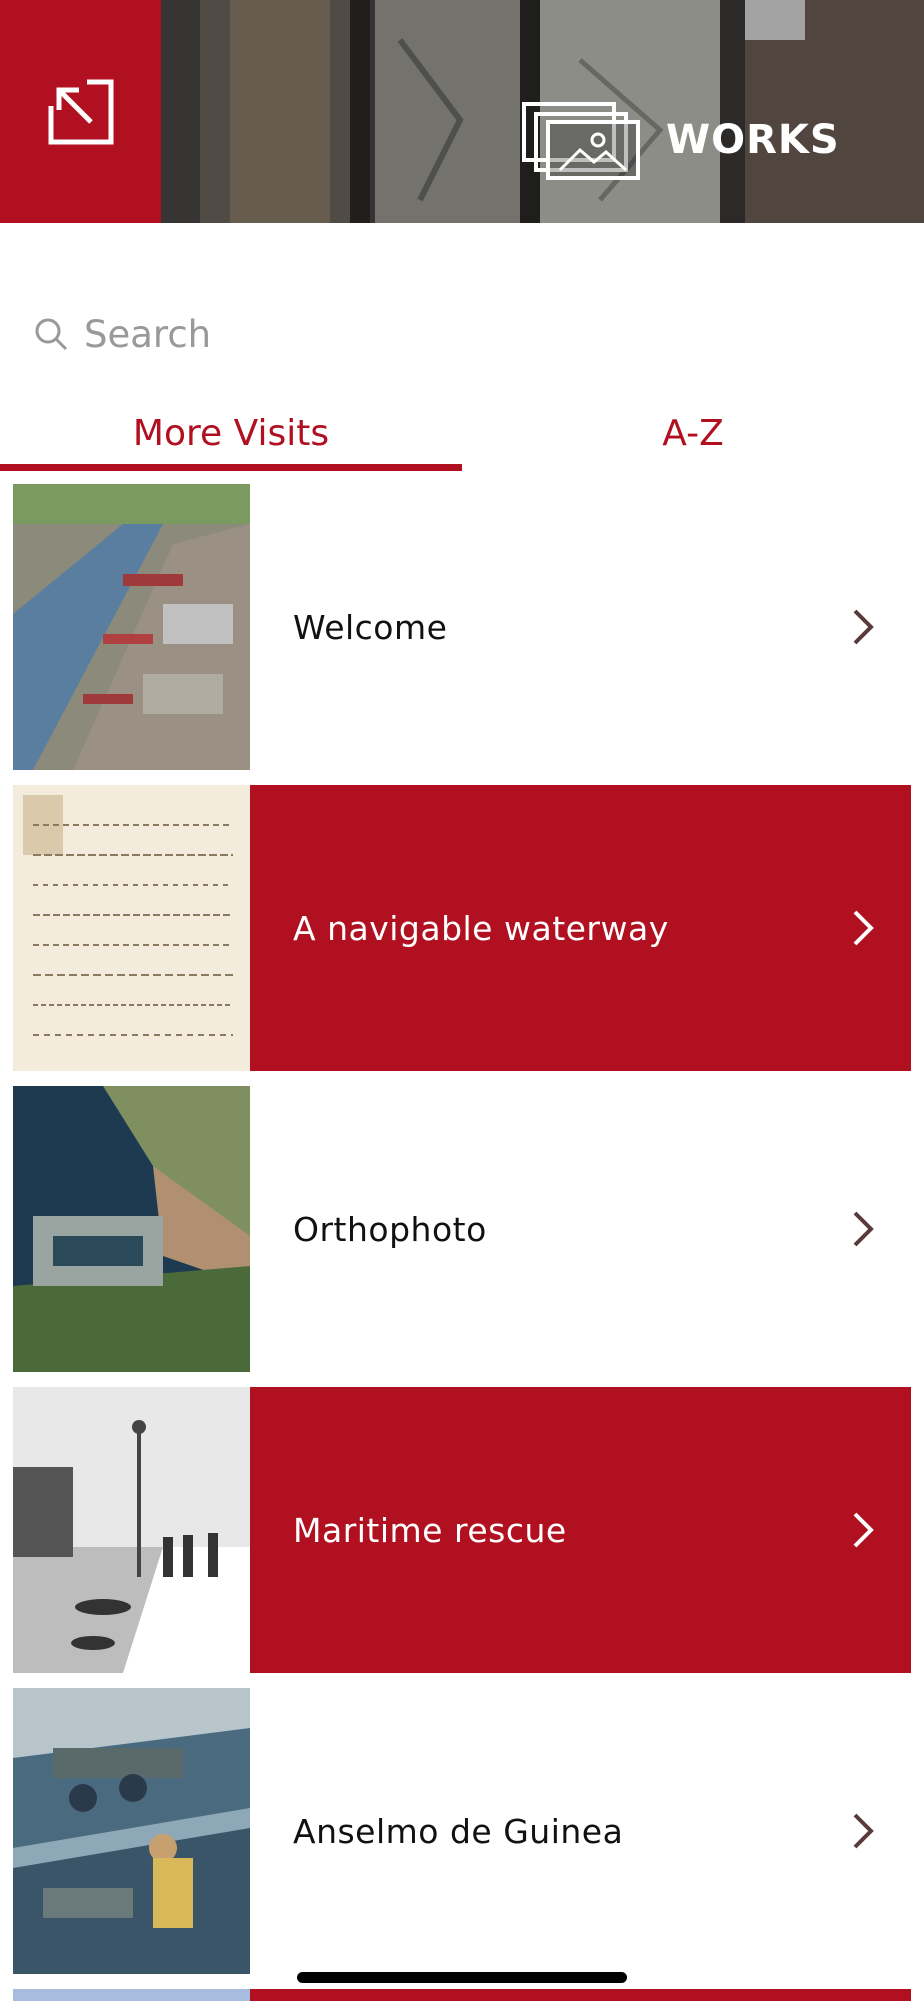 The image size is (924, 2001). I want to click on list-item-partial, so click(462, 1995).